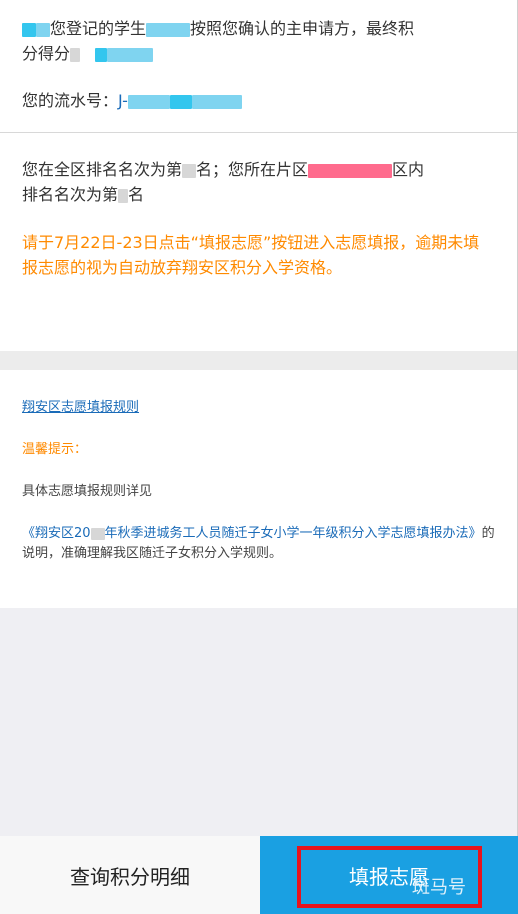 Image resolution: width=518 pixels, height=914 pixels. Describe the element at coordinates (258, 360) in the screenshot. I see `section-divider` at that location.